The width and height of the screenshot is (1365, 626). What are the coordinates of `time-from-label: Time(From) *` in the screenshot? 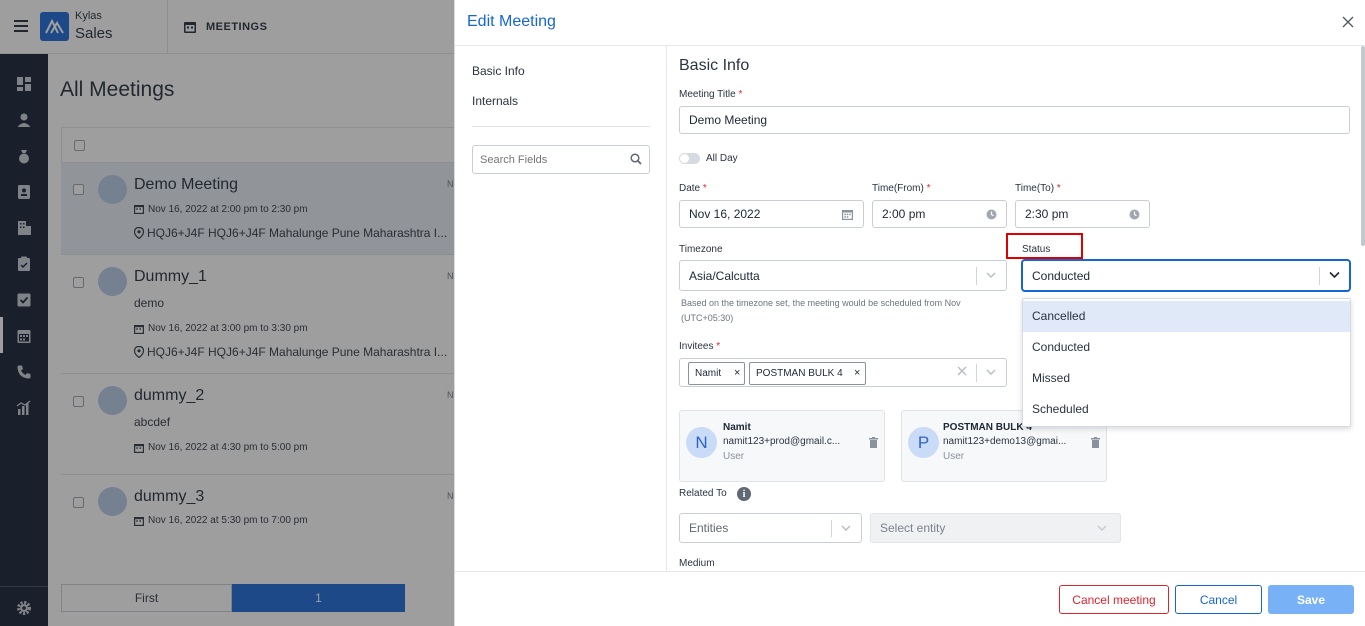 It's located at (901, 188).